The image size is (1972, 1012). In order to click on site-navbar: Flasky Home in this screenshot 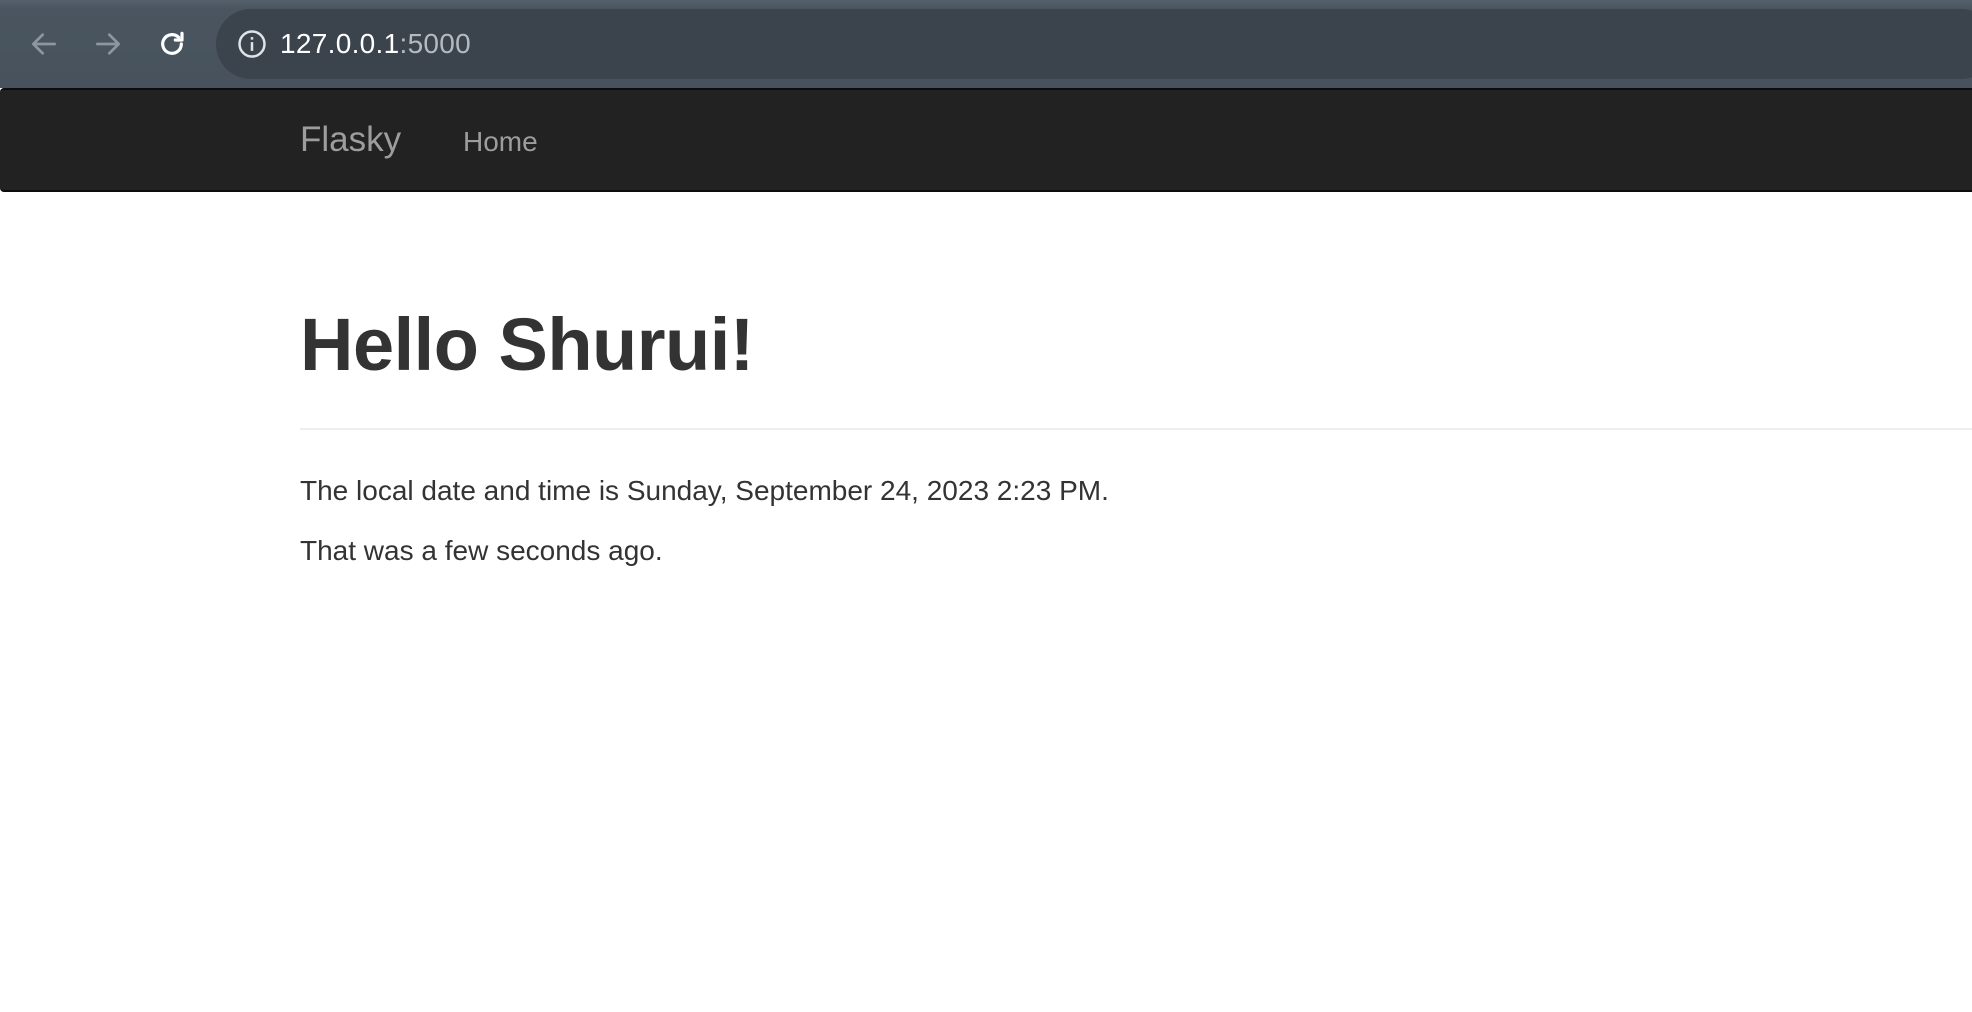, I will do `click(986, 140)`.